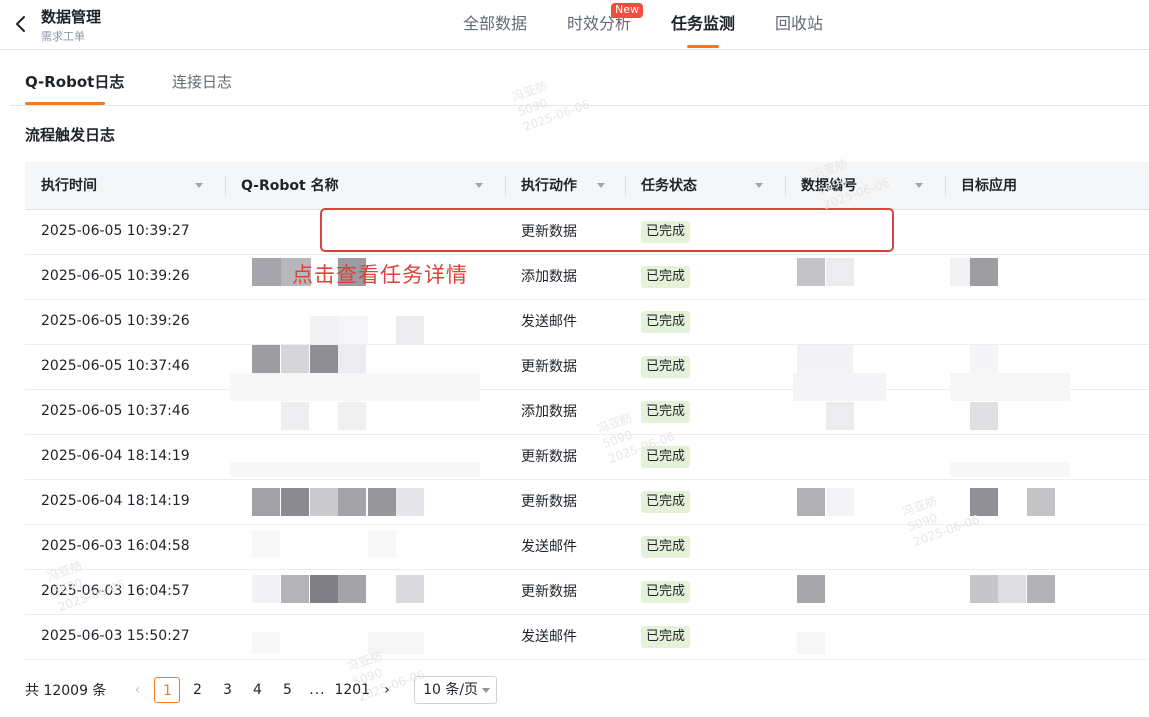 Image resolution: width=1149 pixels, height=717 pixels. What do you see at coordinates (65, 103) in the screenshot?
I see `active-tab-indicator` at bounding box center [65, 103].